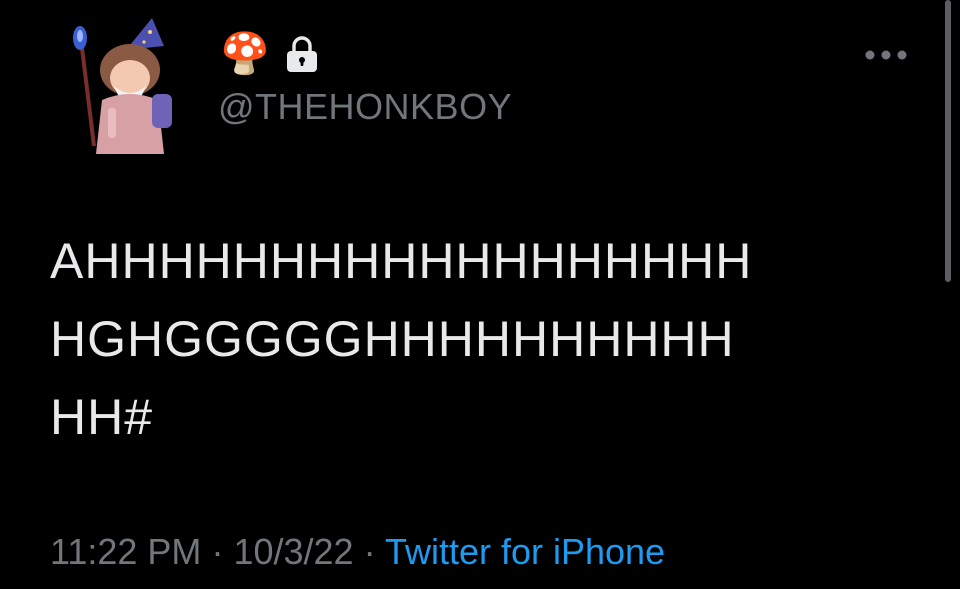 This screenshot has height=589, width=960. I want to click on more-horizontal-icon, so click(886, 55).